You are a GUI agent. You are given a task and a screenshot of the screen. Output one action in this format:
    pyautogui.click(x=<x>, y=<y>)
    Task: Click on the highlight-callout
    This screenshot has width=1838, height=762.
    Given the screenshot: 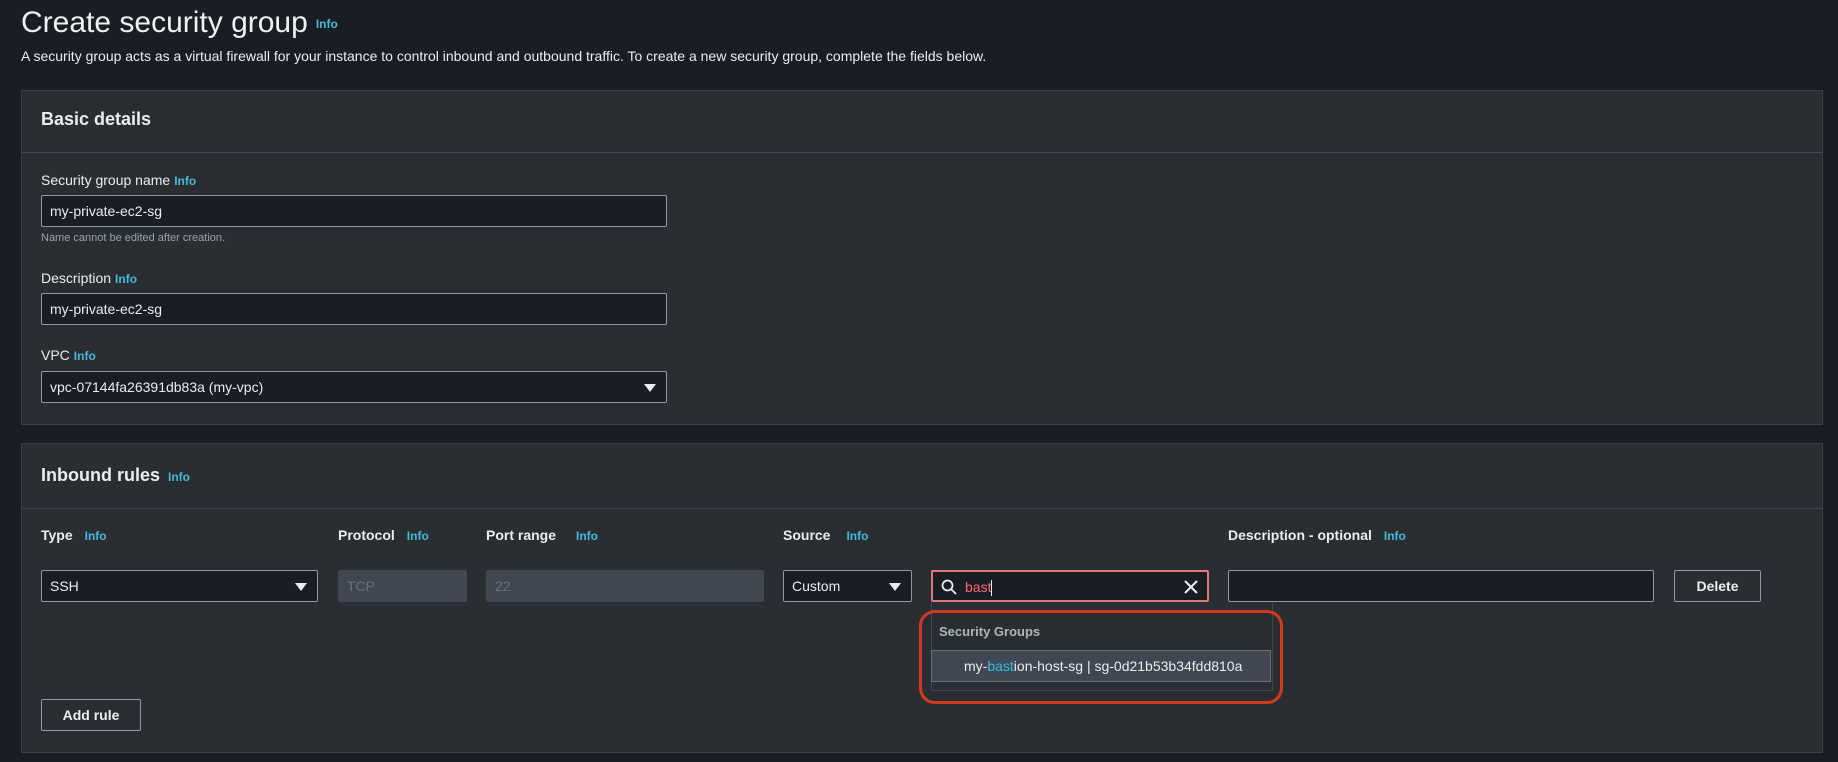 What is the action you would take?
    pyautogui.click(x=1101, y=657)
    